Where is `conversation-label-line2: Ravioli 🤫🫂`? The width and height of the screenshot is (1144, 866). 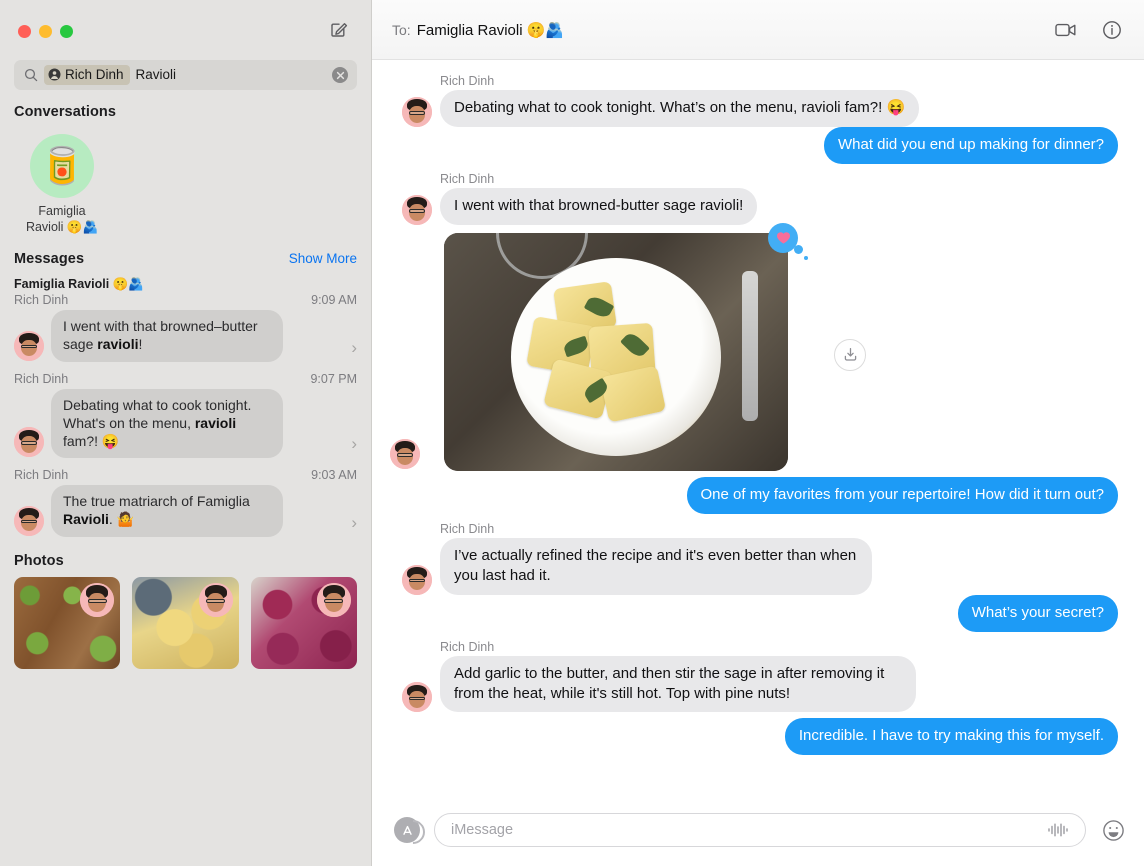
conversation-label-line2: Ravioli 🤫🫂 is located at coordinates (62, 226).